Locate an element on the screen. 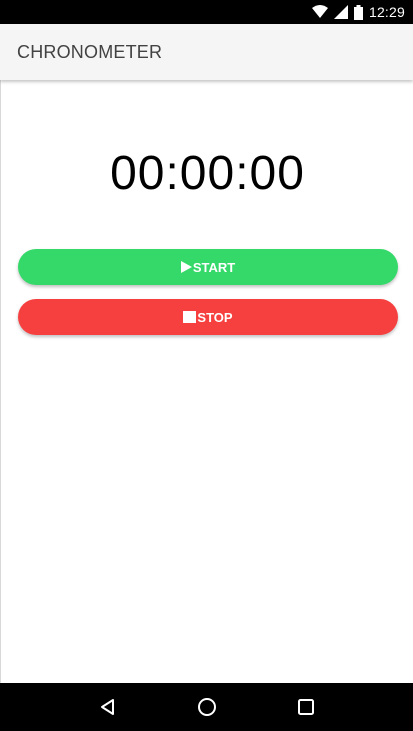 The width and height of the screenshot is (413, 731). start-button: START is located at coordinates (208, 267).